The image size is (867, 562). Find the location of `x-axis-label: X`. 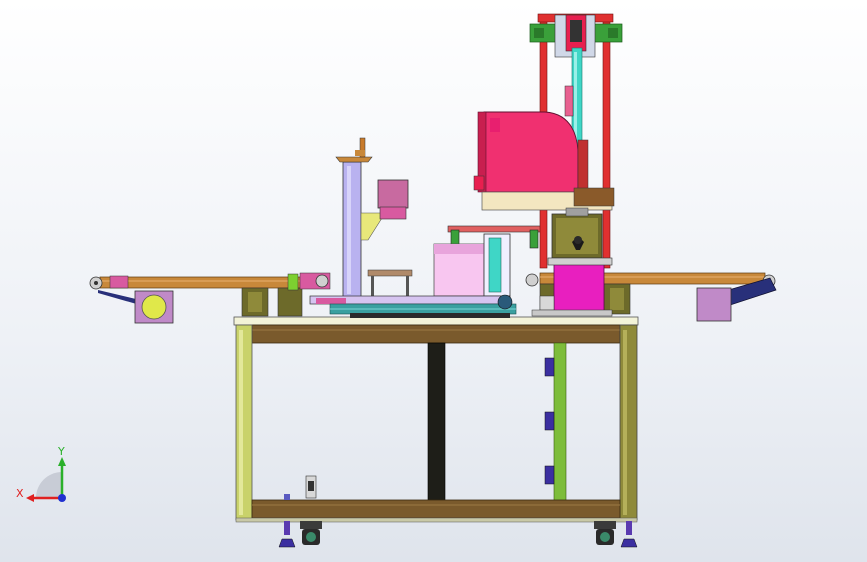

x-axis-label: X is located at coordinates (20, 493).